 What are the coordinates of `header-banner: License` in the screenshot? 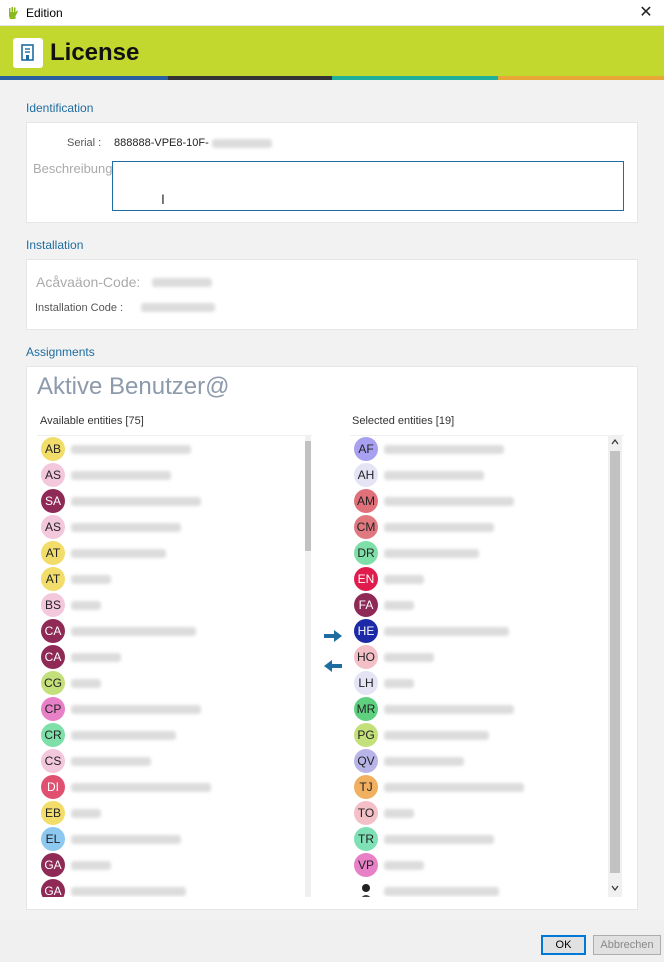 It's located at (332, 53).